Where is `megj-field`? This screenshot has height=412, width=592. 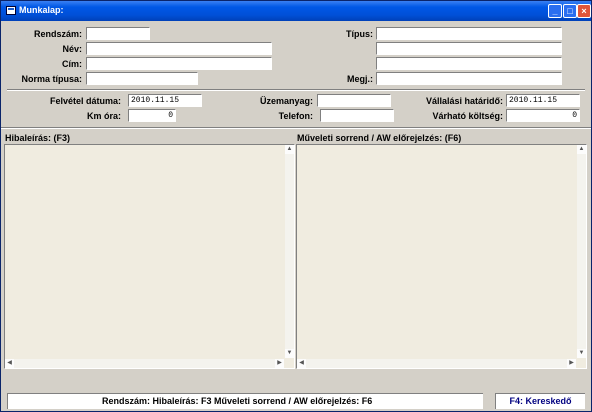
megj-field is located at coordinates (469, 78).